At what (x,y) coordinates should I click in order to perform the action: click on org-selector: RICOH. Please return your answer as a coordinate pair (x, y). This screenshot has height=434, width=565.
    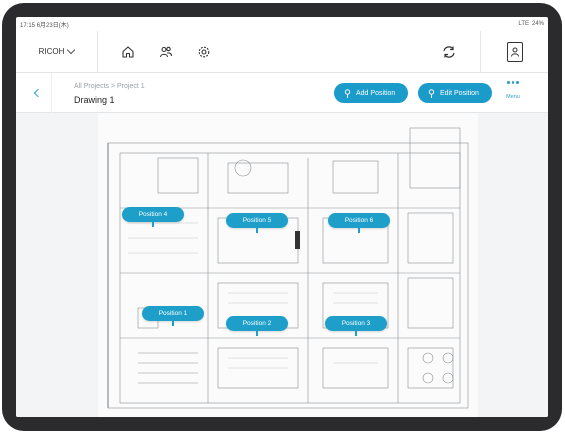
    Looking at the image, I should click on (57, 51).